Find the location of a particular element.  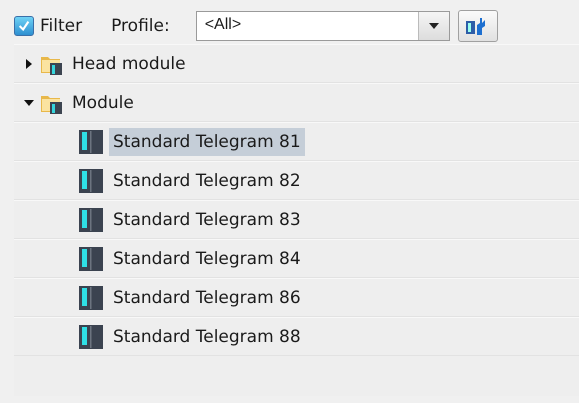

tree-item: Standard Telegram 84 is located at coordinates (207, 258).